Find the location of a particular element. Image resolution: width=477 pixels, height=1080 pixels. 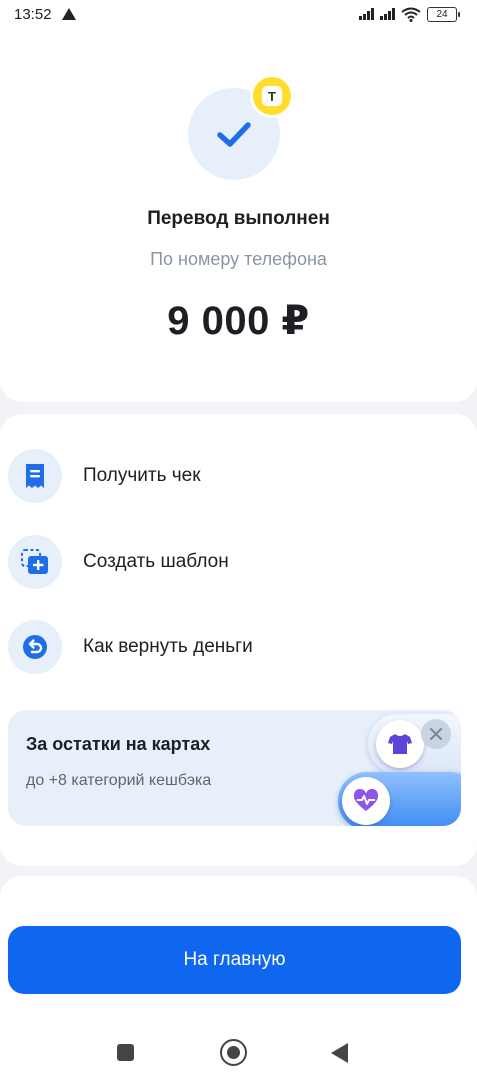

tshirt-icon is located at coordinates (400, 744).